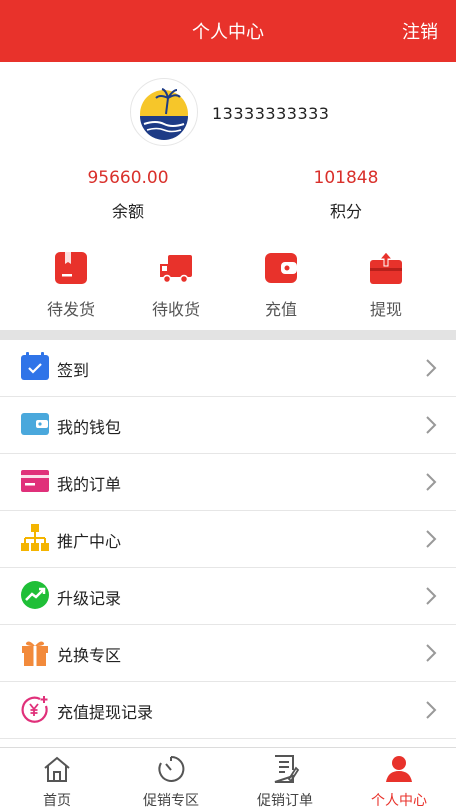 The height and width of the screenshot is (809, 456). I want to click on menu-item-label: 升级记录, so click(89, 598).